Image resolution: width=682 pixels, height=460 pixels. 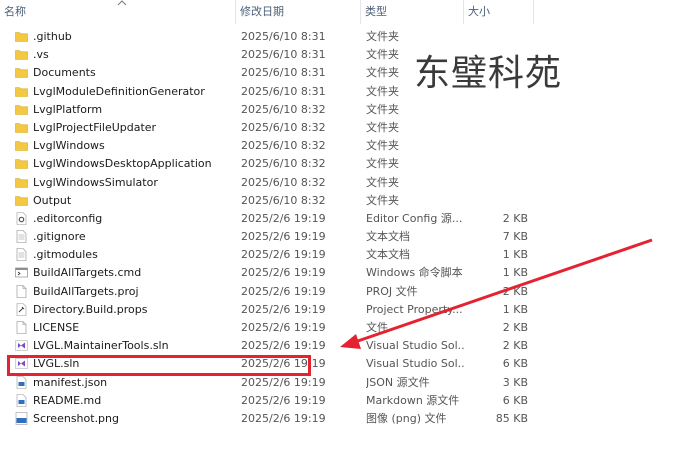 I want to click on file-name: .vs, so click(x=41, y=55).